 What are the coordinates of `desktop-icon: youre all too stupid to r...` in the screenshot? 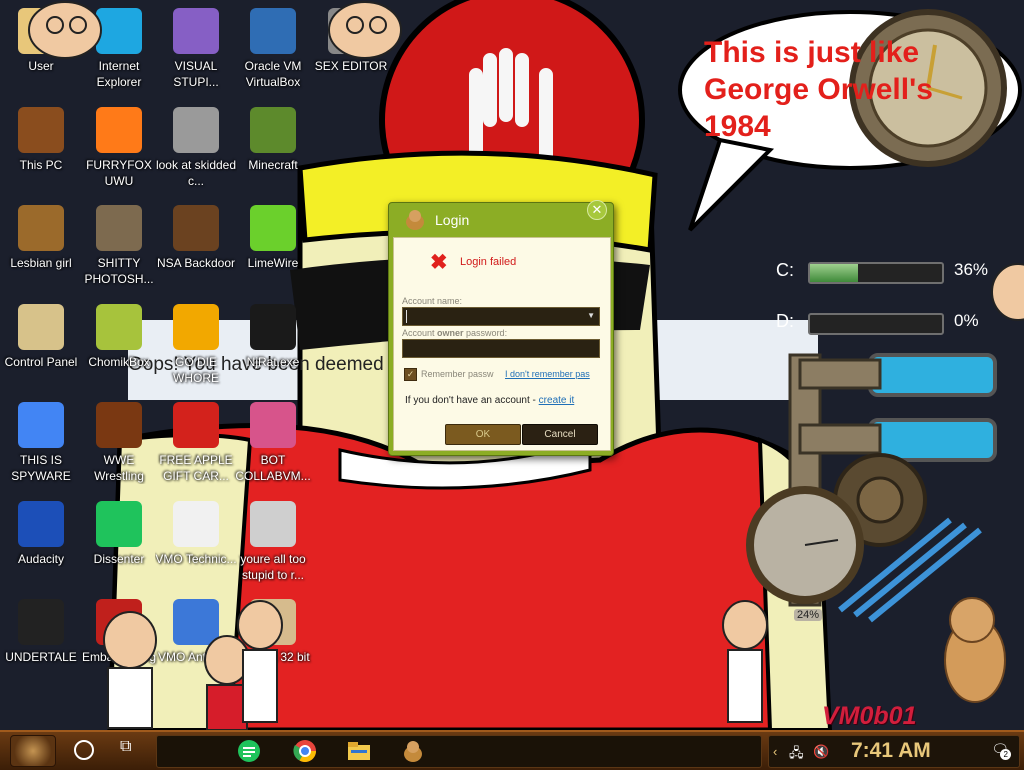 It's located at (273, 541).